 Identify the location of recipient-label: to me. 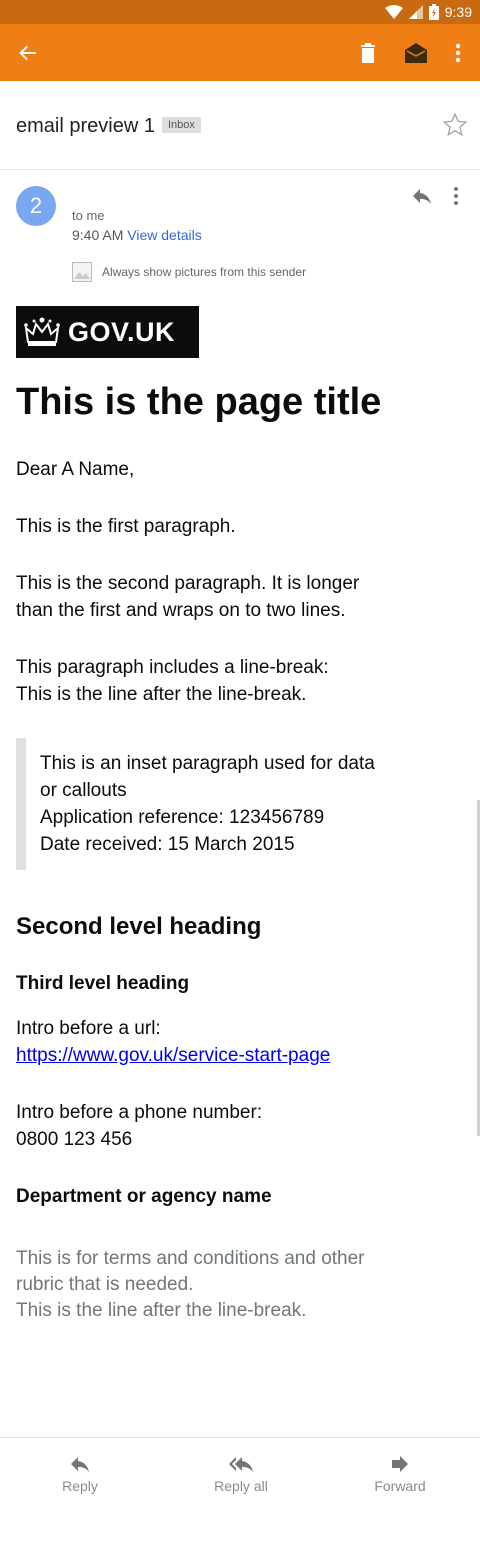
(88, 215).